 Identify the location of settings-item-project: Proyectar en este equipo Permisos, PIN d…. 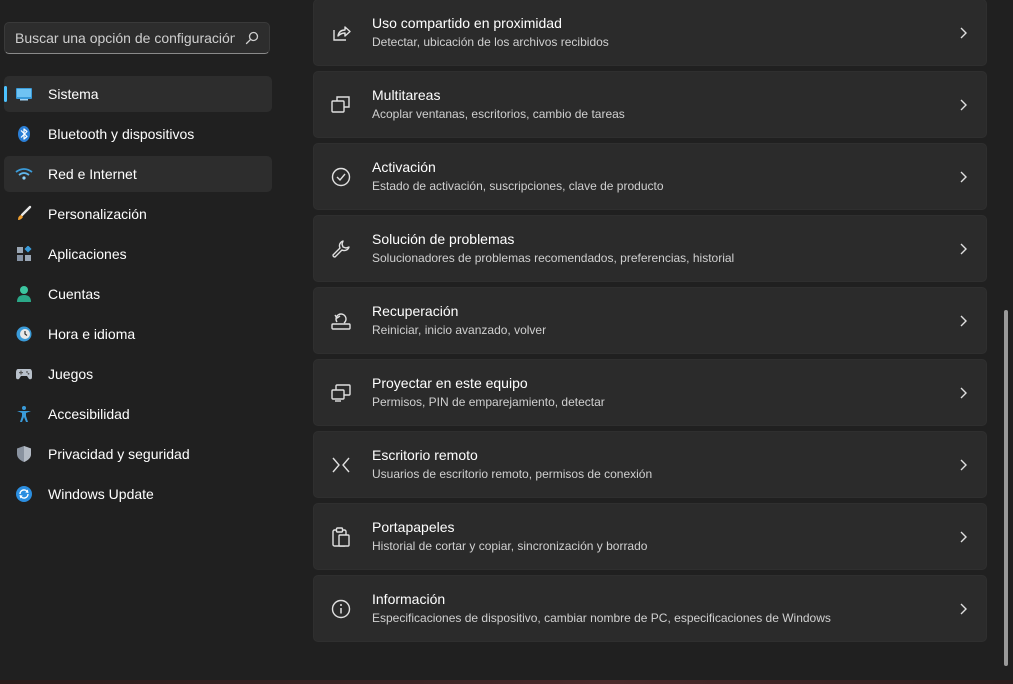
(650, 392).